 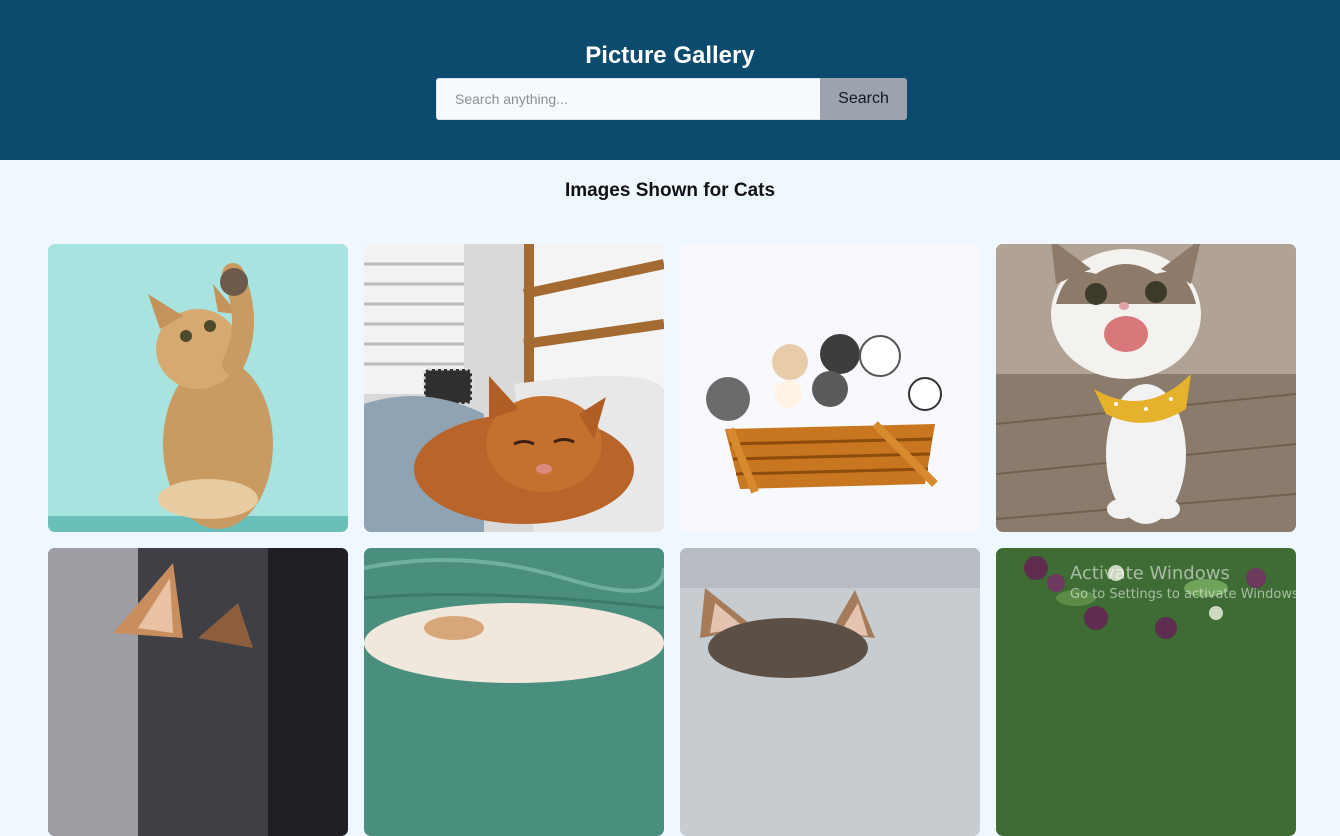 I want to click on gallery-image-cat-ears-gray-background, so click(x=830, y=692).